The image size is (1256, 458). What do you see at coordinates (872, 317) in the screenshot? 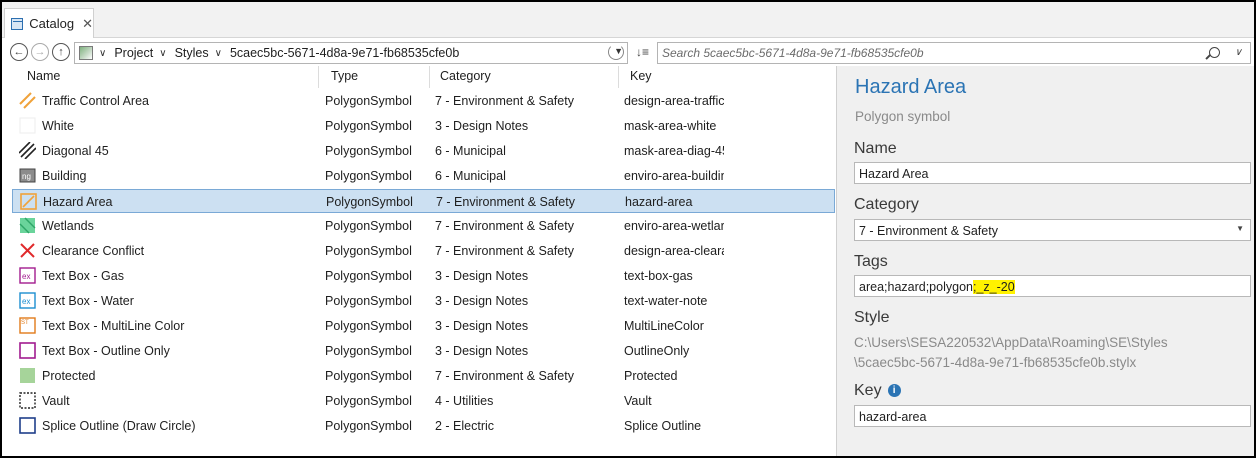
I see `style-label: Style` at bounding box center [872, 317].